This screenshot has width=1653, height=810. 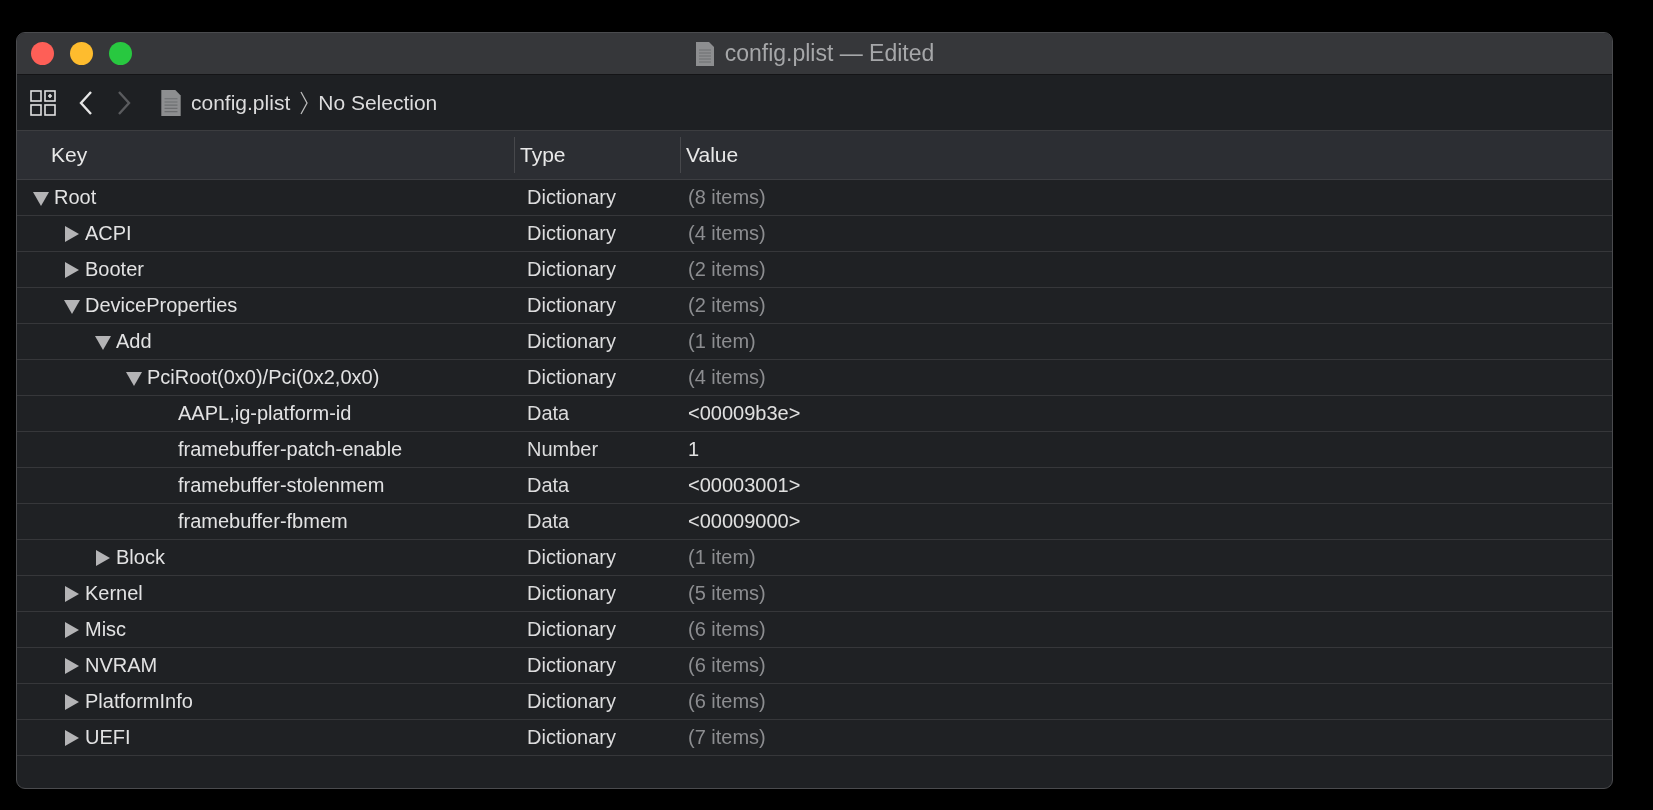 I want to click on key-cell: Kernel, so click(x=114, y=593).